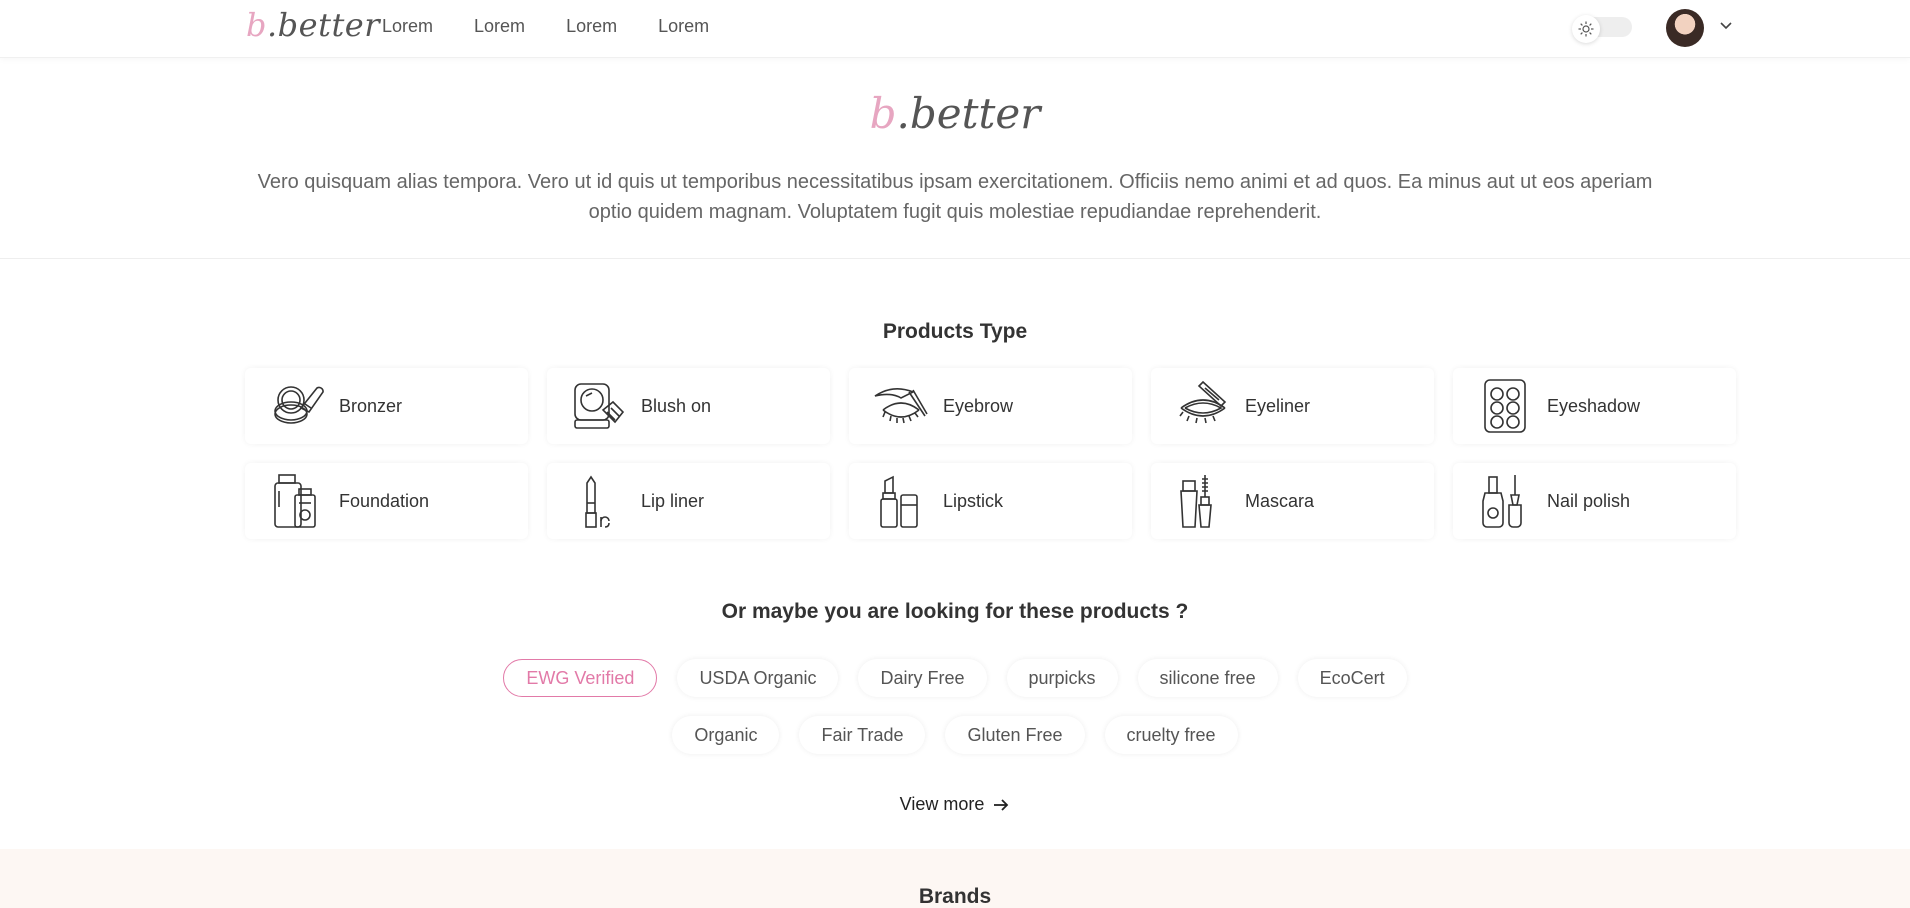  What do you see at coordinates (299, 405) in the screenshot?
I see `bronzer-icon` at bounding box center [299, 405].